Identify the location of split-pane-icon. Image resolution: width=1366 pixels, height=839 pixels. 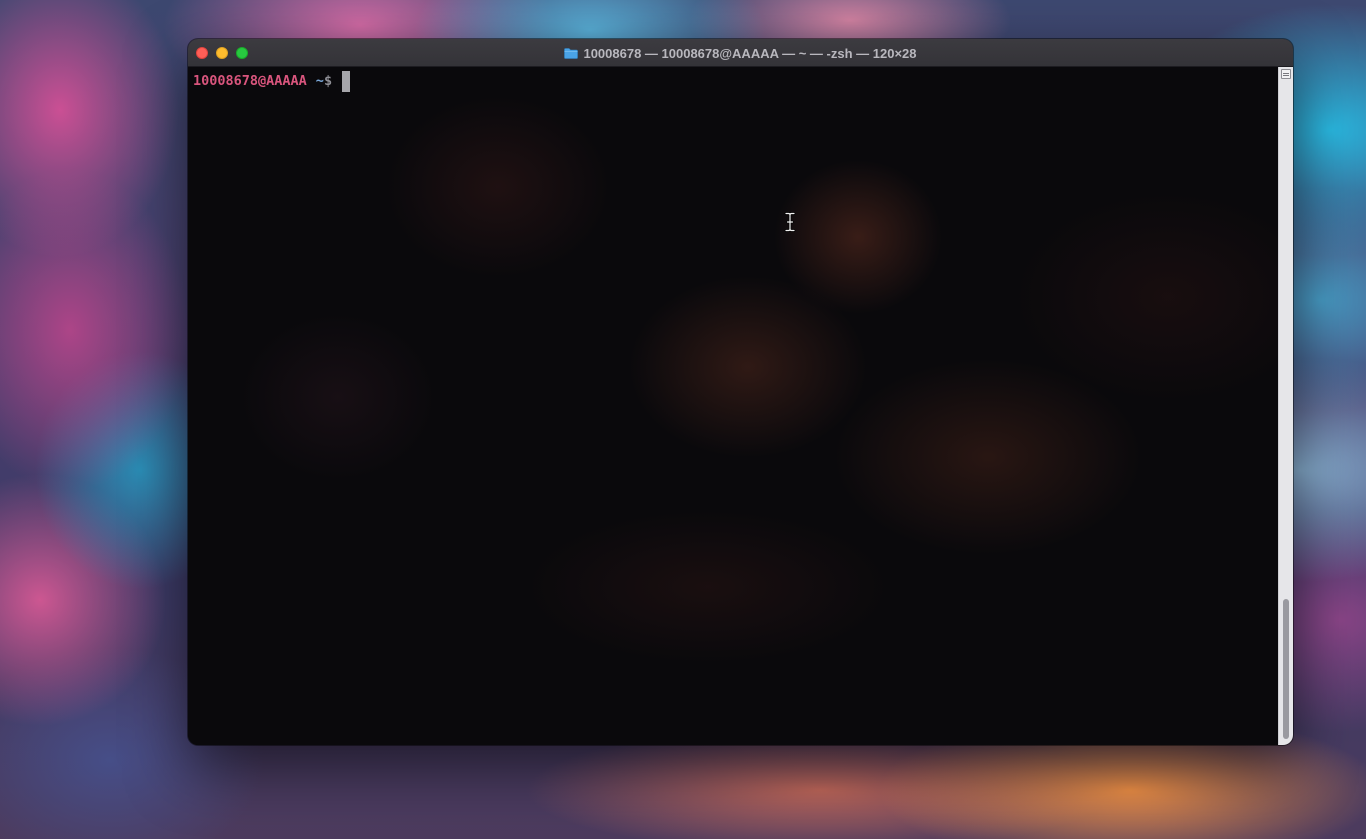
(1286, 74).